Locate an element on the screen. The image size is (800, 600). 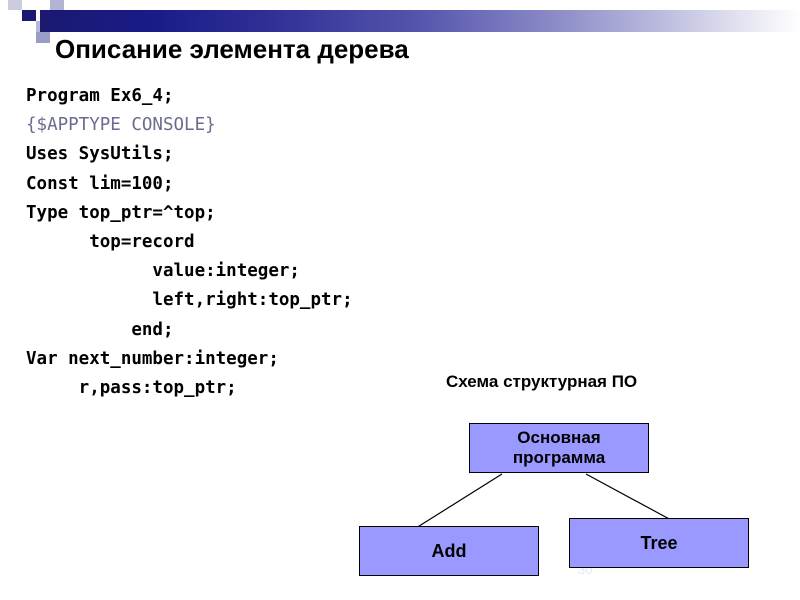
edge-main-to-tree is located at coordinates (629, 497).